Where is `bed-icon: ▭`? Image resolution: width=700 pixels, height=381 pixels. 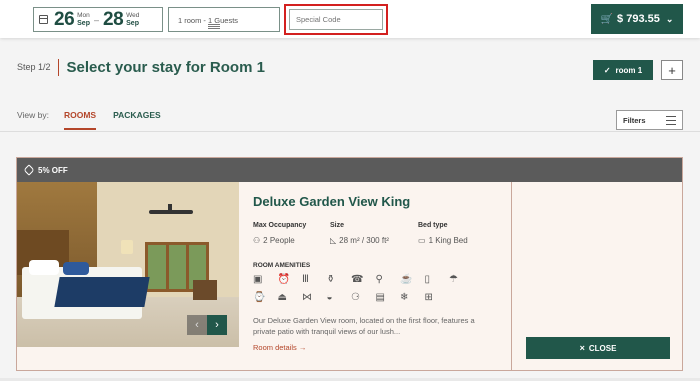 bed-icon: ▭ is located at coordinates (422, 240).